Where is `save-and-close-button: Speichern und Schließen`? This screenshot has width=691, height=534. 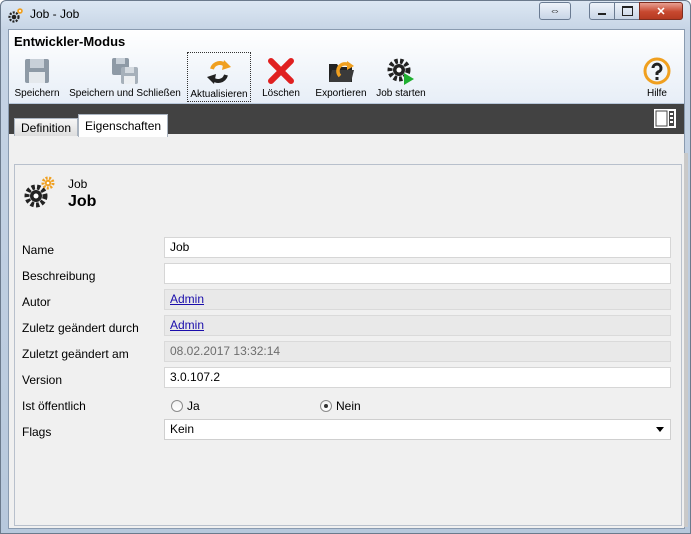
save-and-close-button: Speichern und Schließen is located at coordinates (125, 77).